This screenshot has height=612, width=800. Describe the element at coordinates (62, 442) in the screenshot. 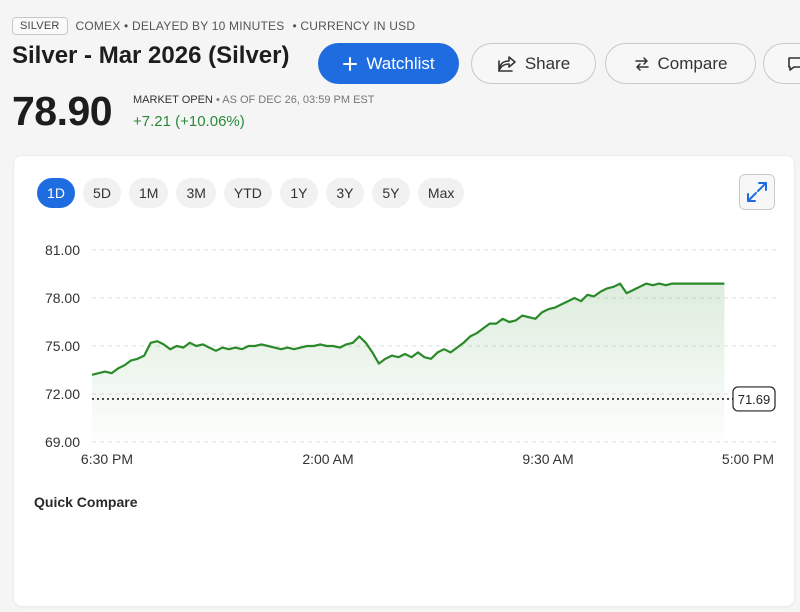

I see `y-tick-label: 69.00` at that location.